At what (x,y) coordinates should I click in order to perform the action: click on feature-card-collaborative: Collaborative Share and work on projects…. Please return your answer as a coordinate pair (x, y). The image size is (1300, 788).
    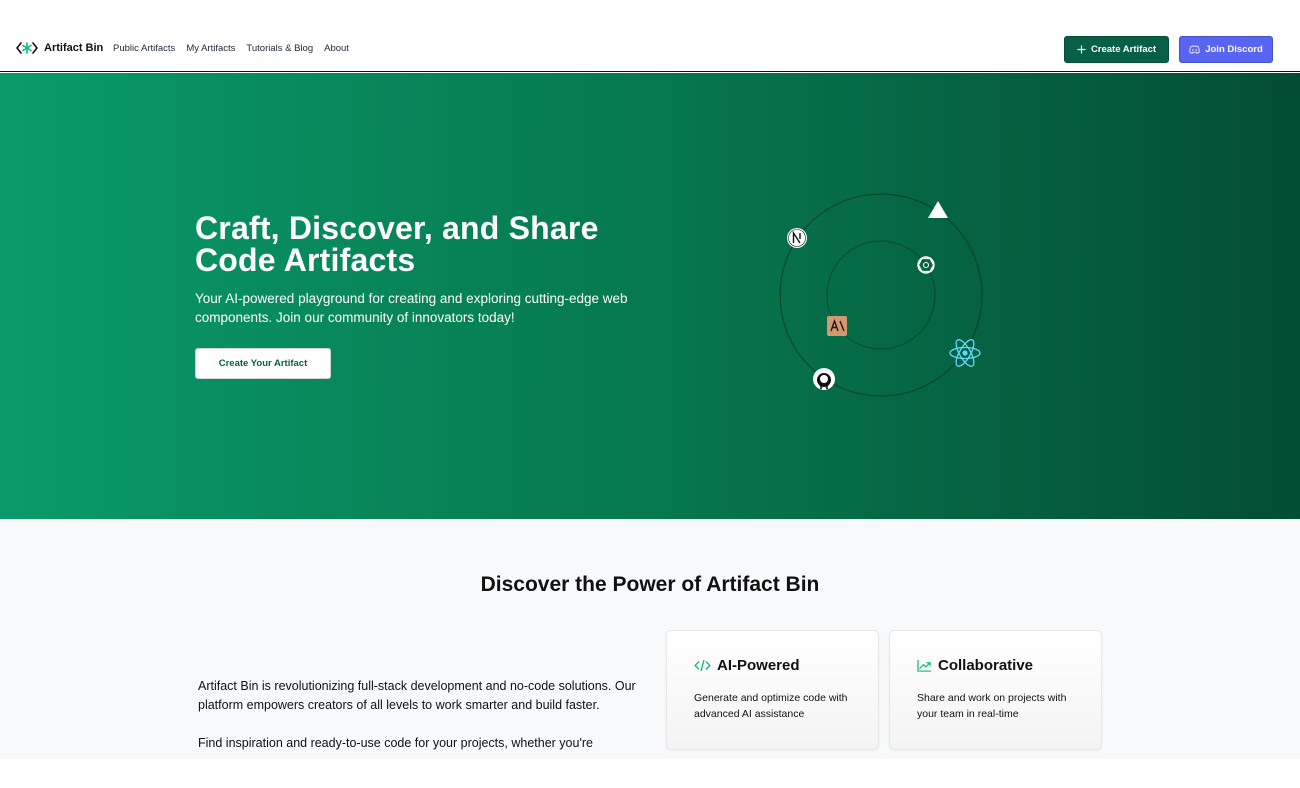
    Looking at the image, I should click on (995, 690).